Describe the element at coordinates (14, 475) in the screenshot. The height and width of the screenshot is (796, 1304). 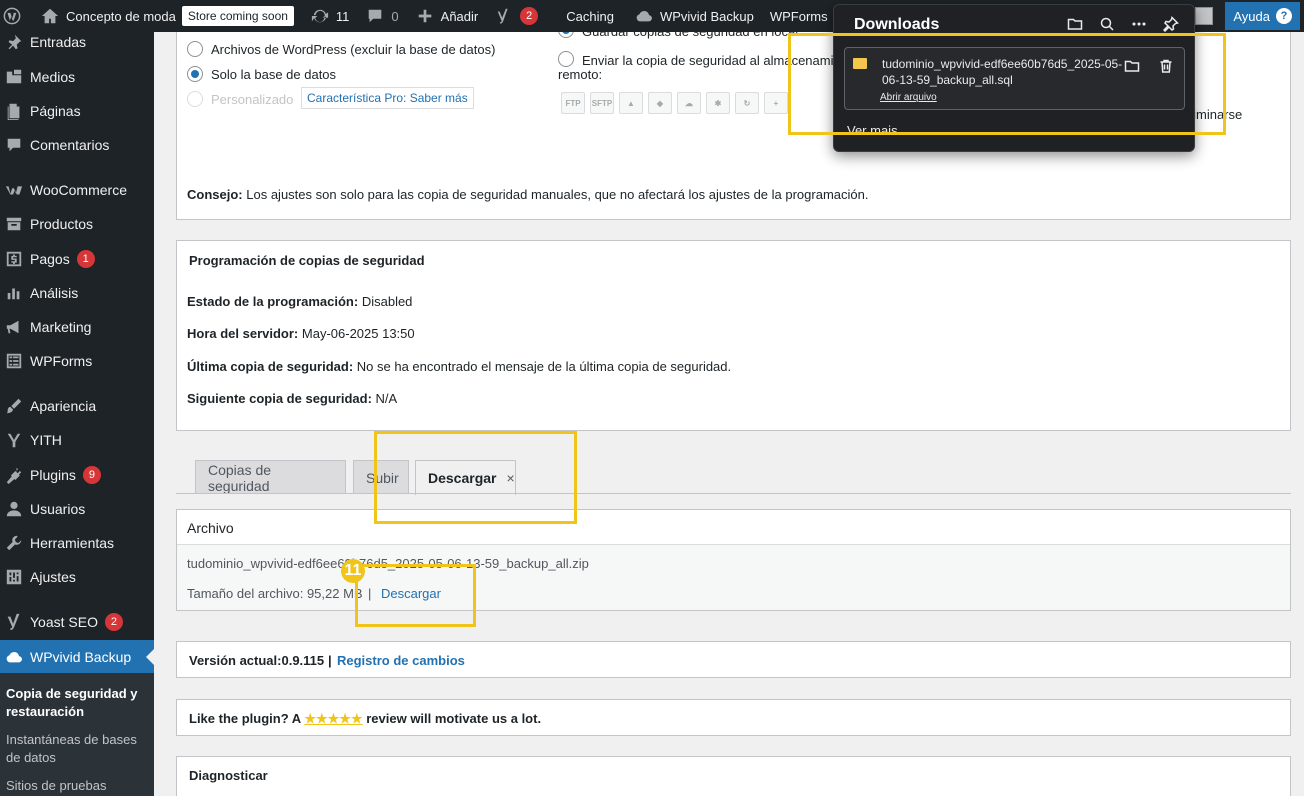
I see `plug-icon` at that location.